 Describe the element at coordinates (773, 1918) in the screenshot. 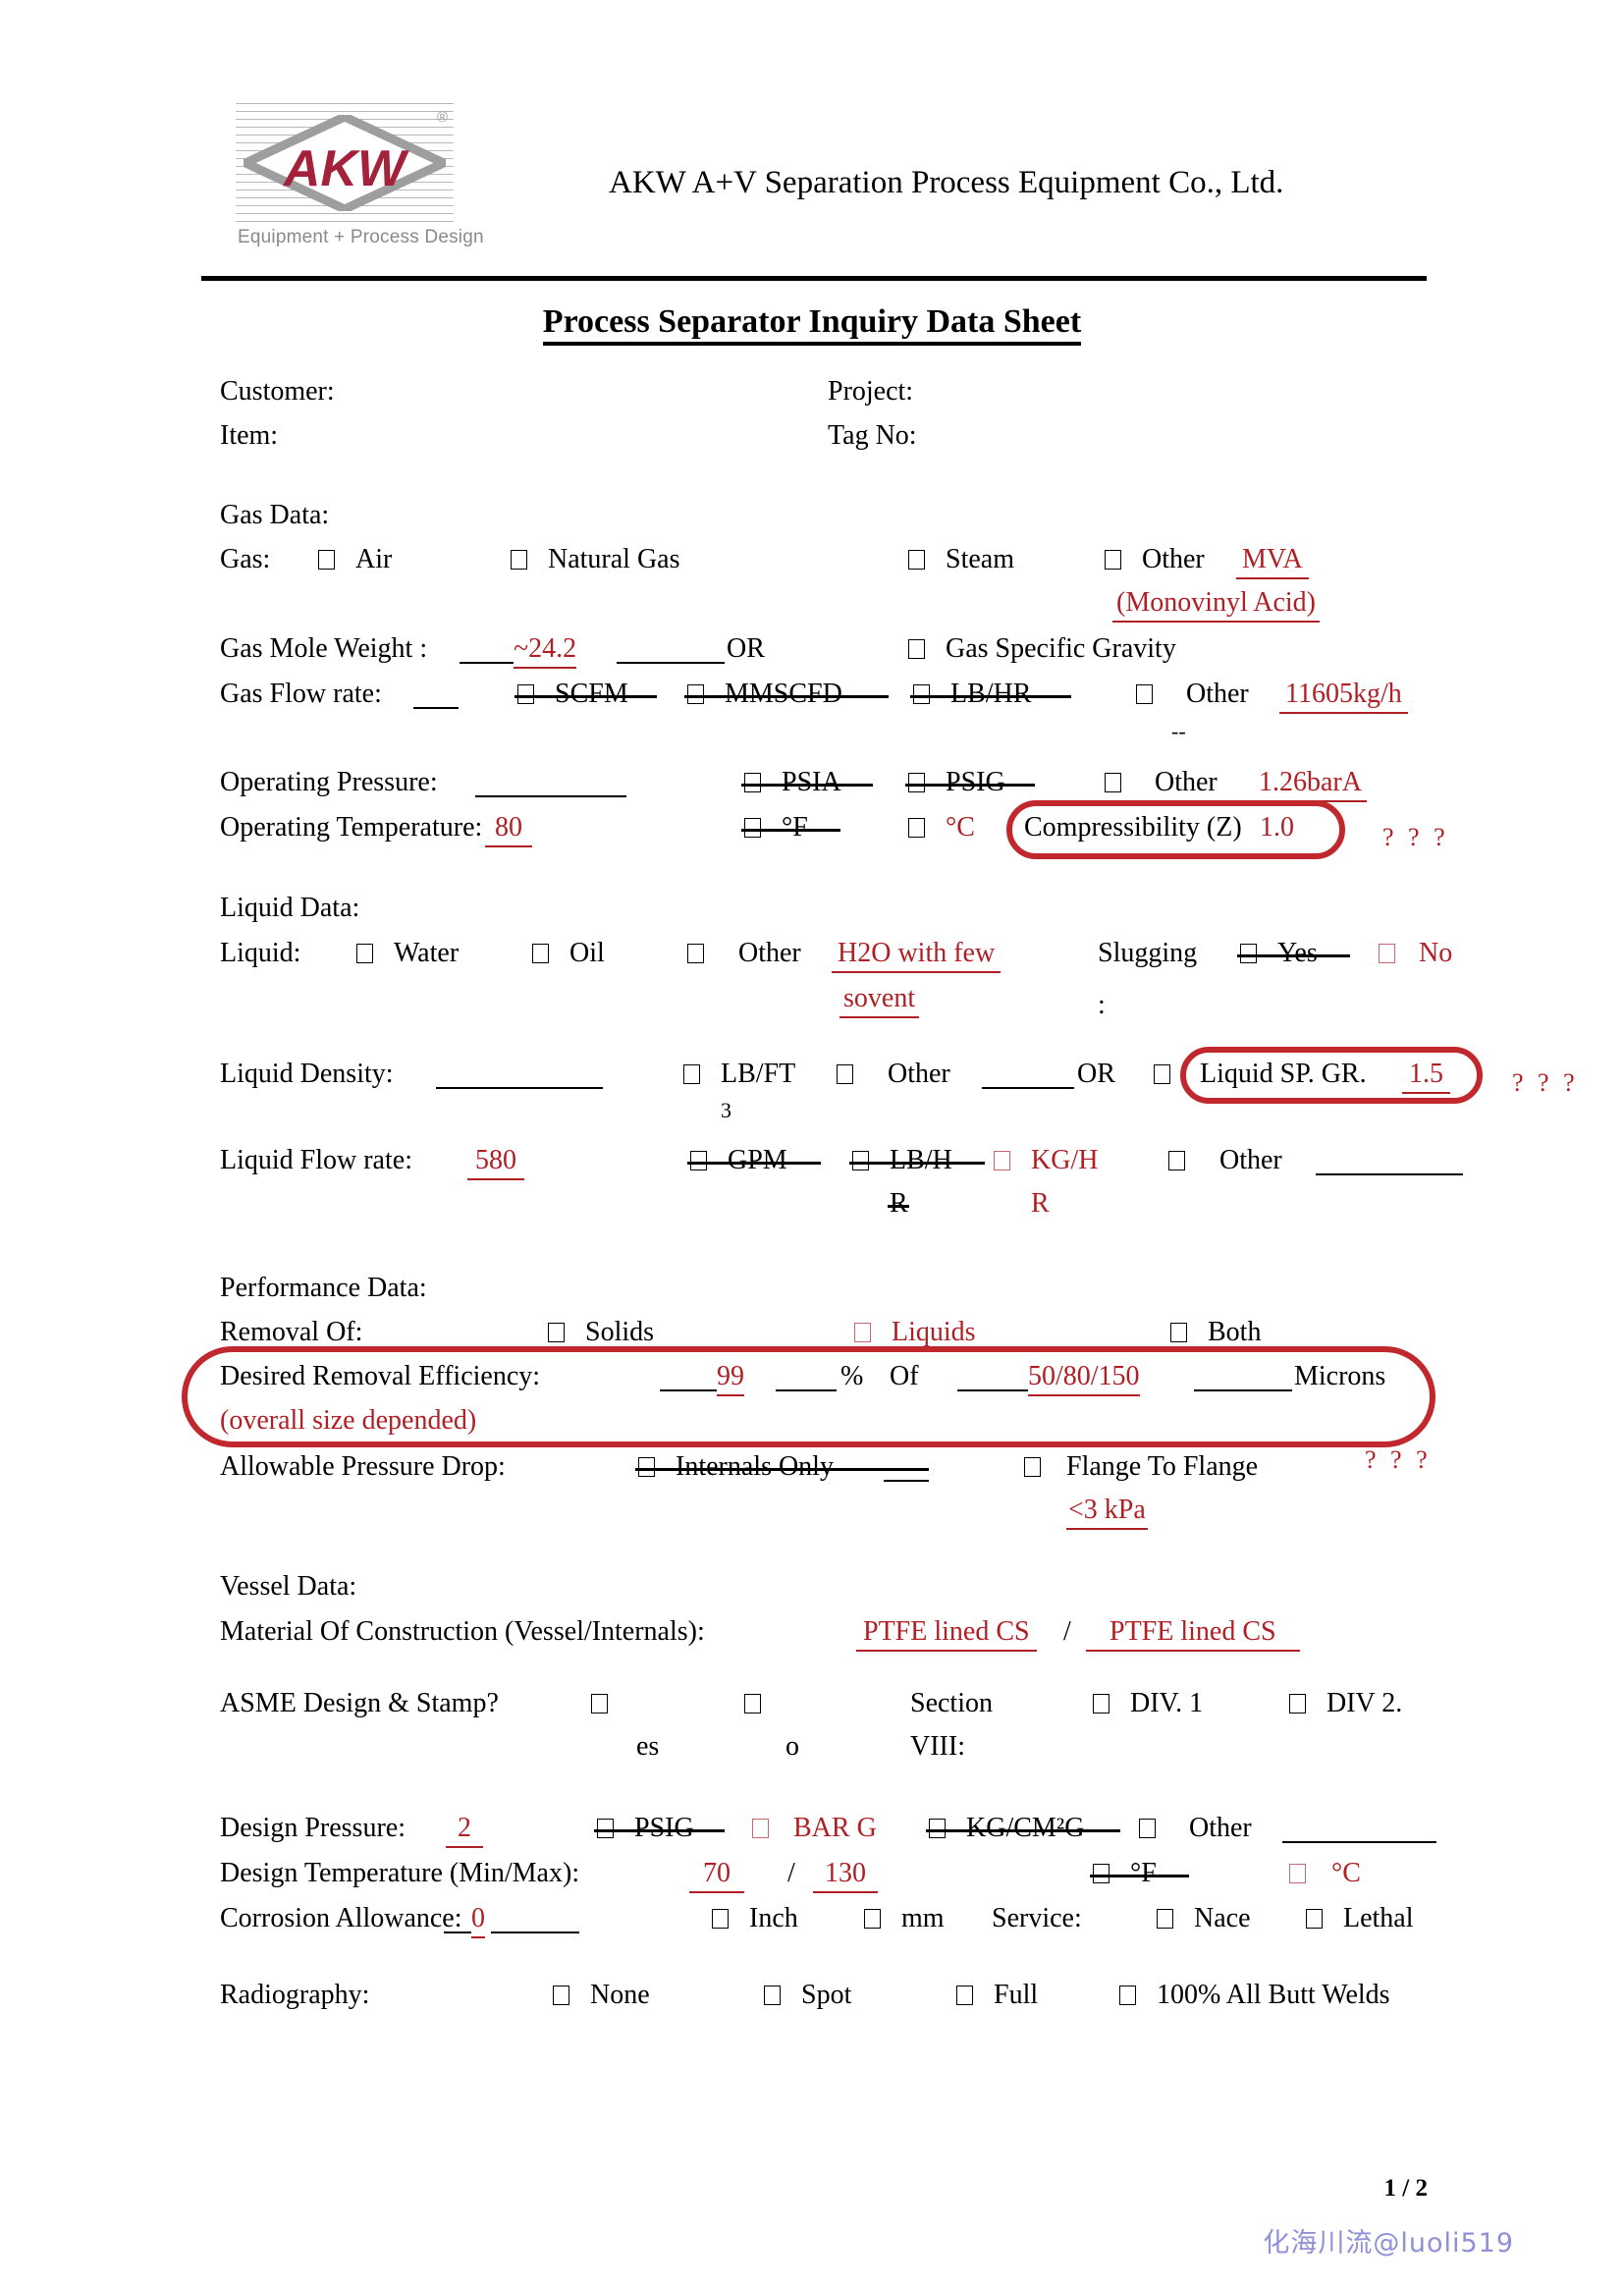

I see `corrosion-unit-inch: Inch` at that location.